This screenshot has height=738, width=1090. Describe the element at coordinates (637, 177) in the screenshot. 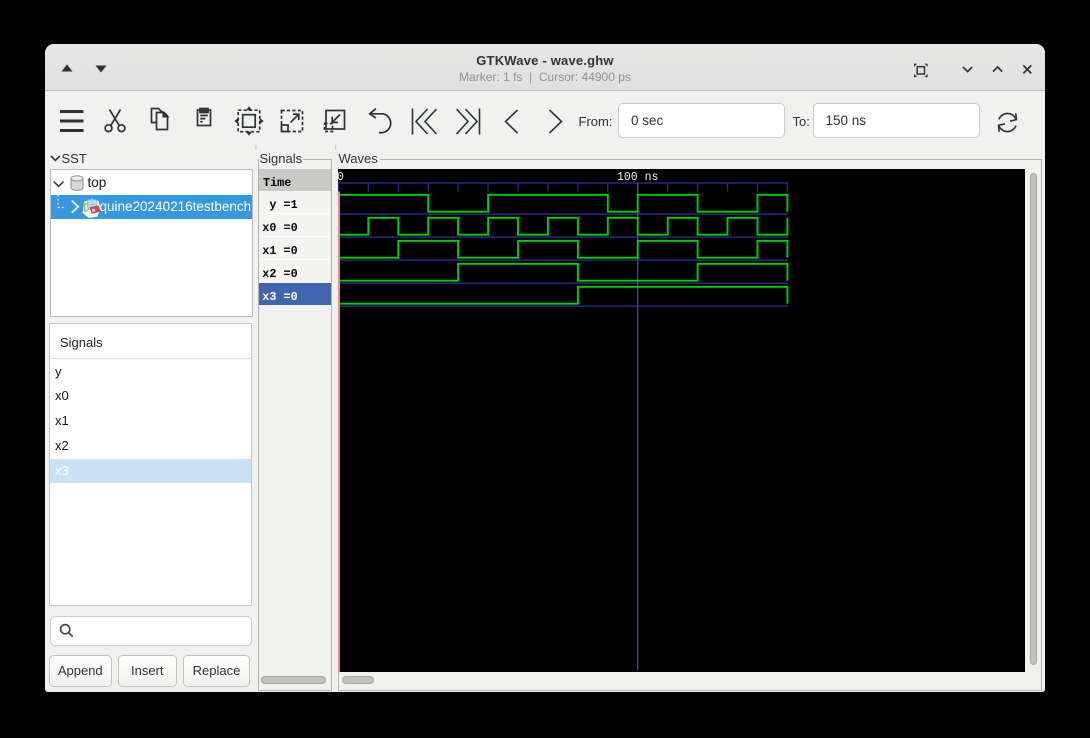

I see `svg-text: 100 ns` at that location.